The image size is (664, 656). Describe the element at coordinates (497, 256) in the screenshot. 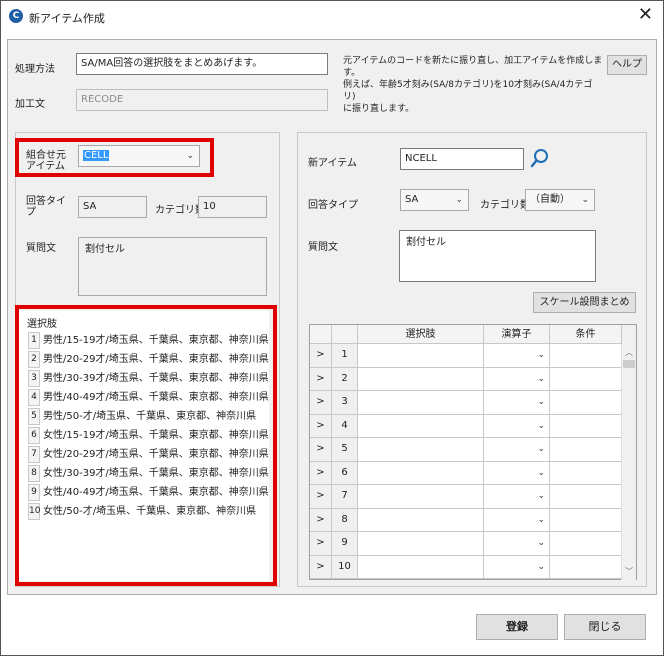

I see `new-question-field: 割付セル` at that location.